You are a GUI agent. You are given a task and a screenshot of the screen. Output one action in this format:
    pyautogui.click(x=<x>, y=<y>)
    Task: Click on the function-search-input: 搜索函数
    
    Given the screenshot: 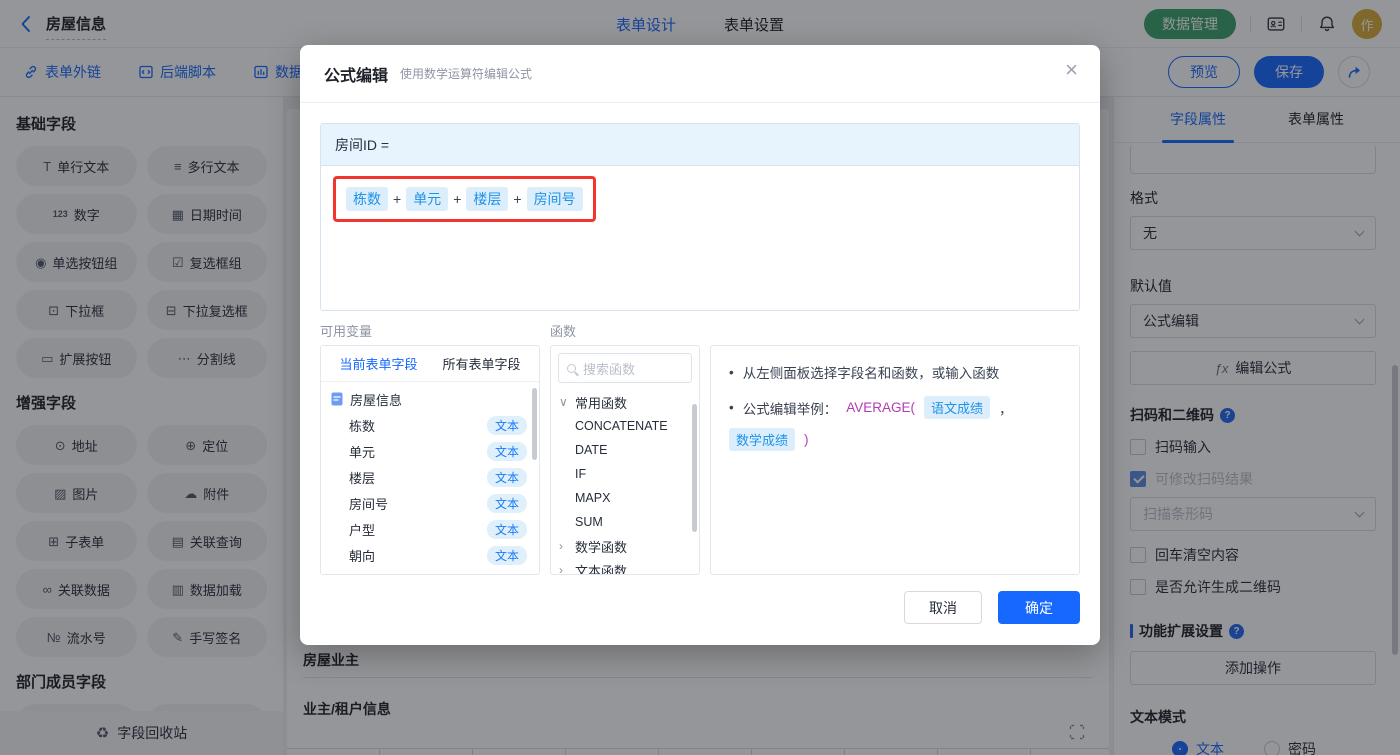 What is the action you would take?
    pyautogui.click(x=625, y=368)
    